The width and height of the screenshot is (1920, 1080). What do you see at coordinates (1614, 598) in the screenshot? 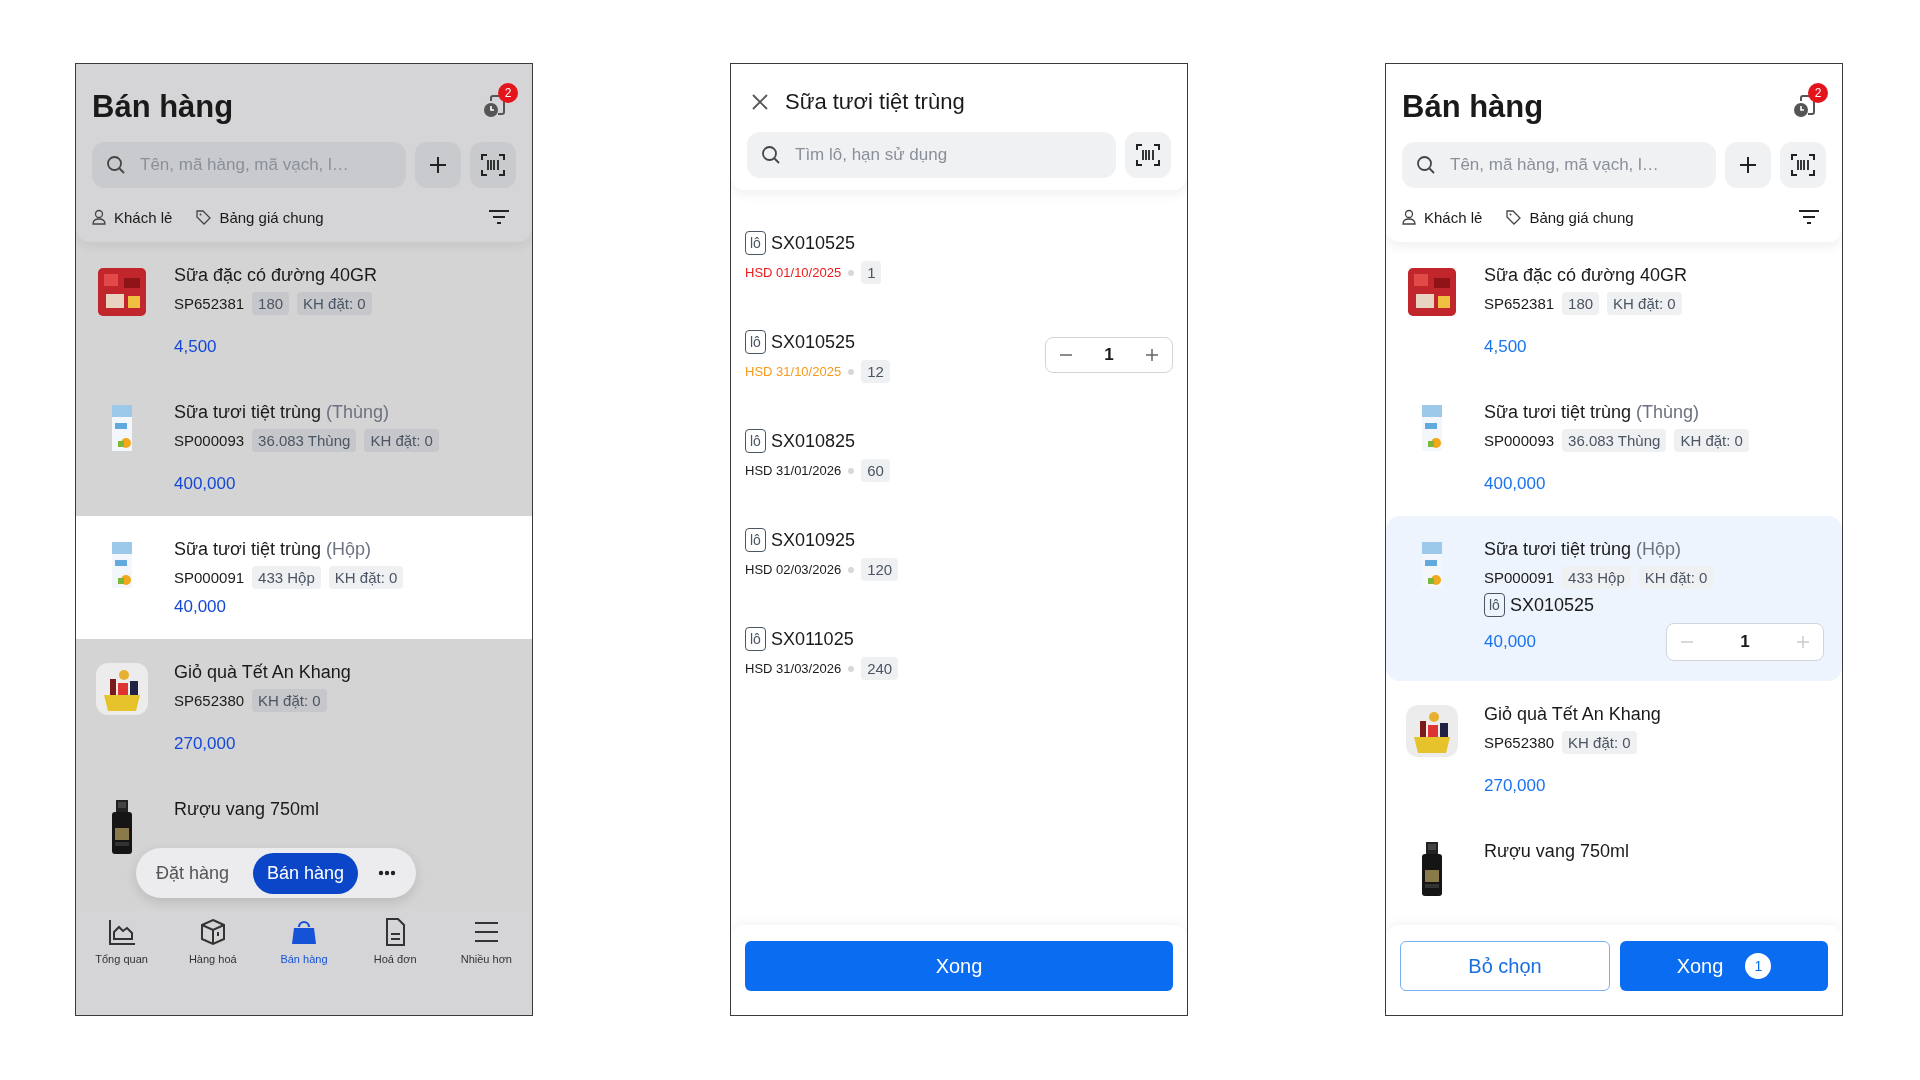
I see `product-row: Sữa tươi tiệt trùng (Hộp) SP000091 433 Hộp KH đặt: 0 lô SX010525 40,000 1` at bounding box center [1614, 598].